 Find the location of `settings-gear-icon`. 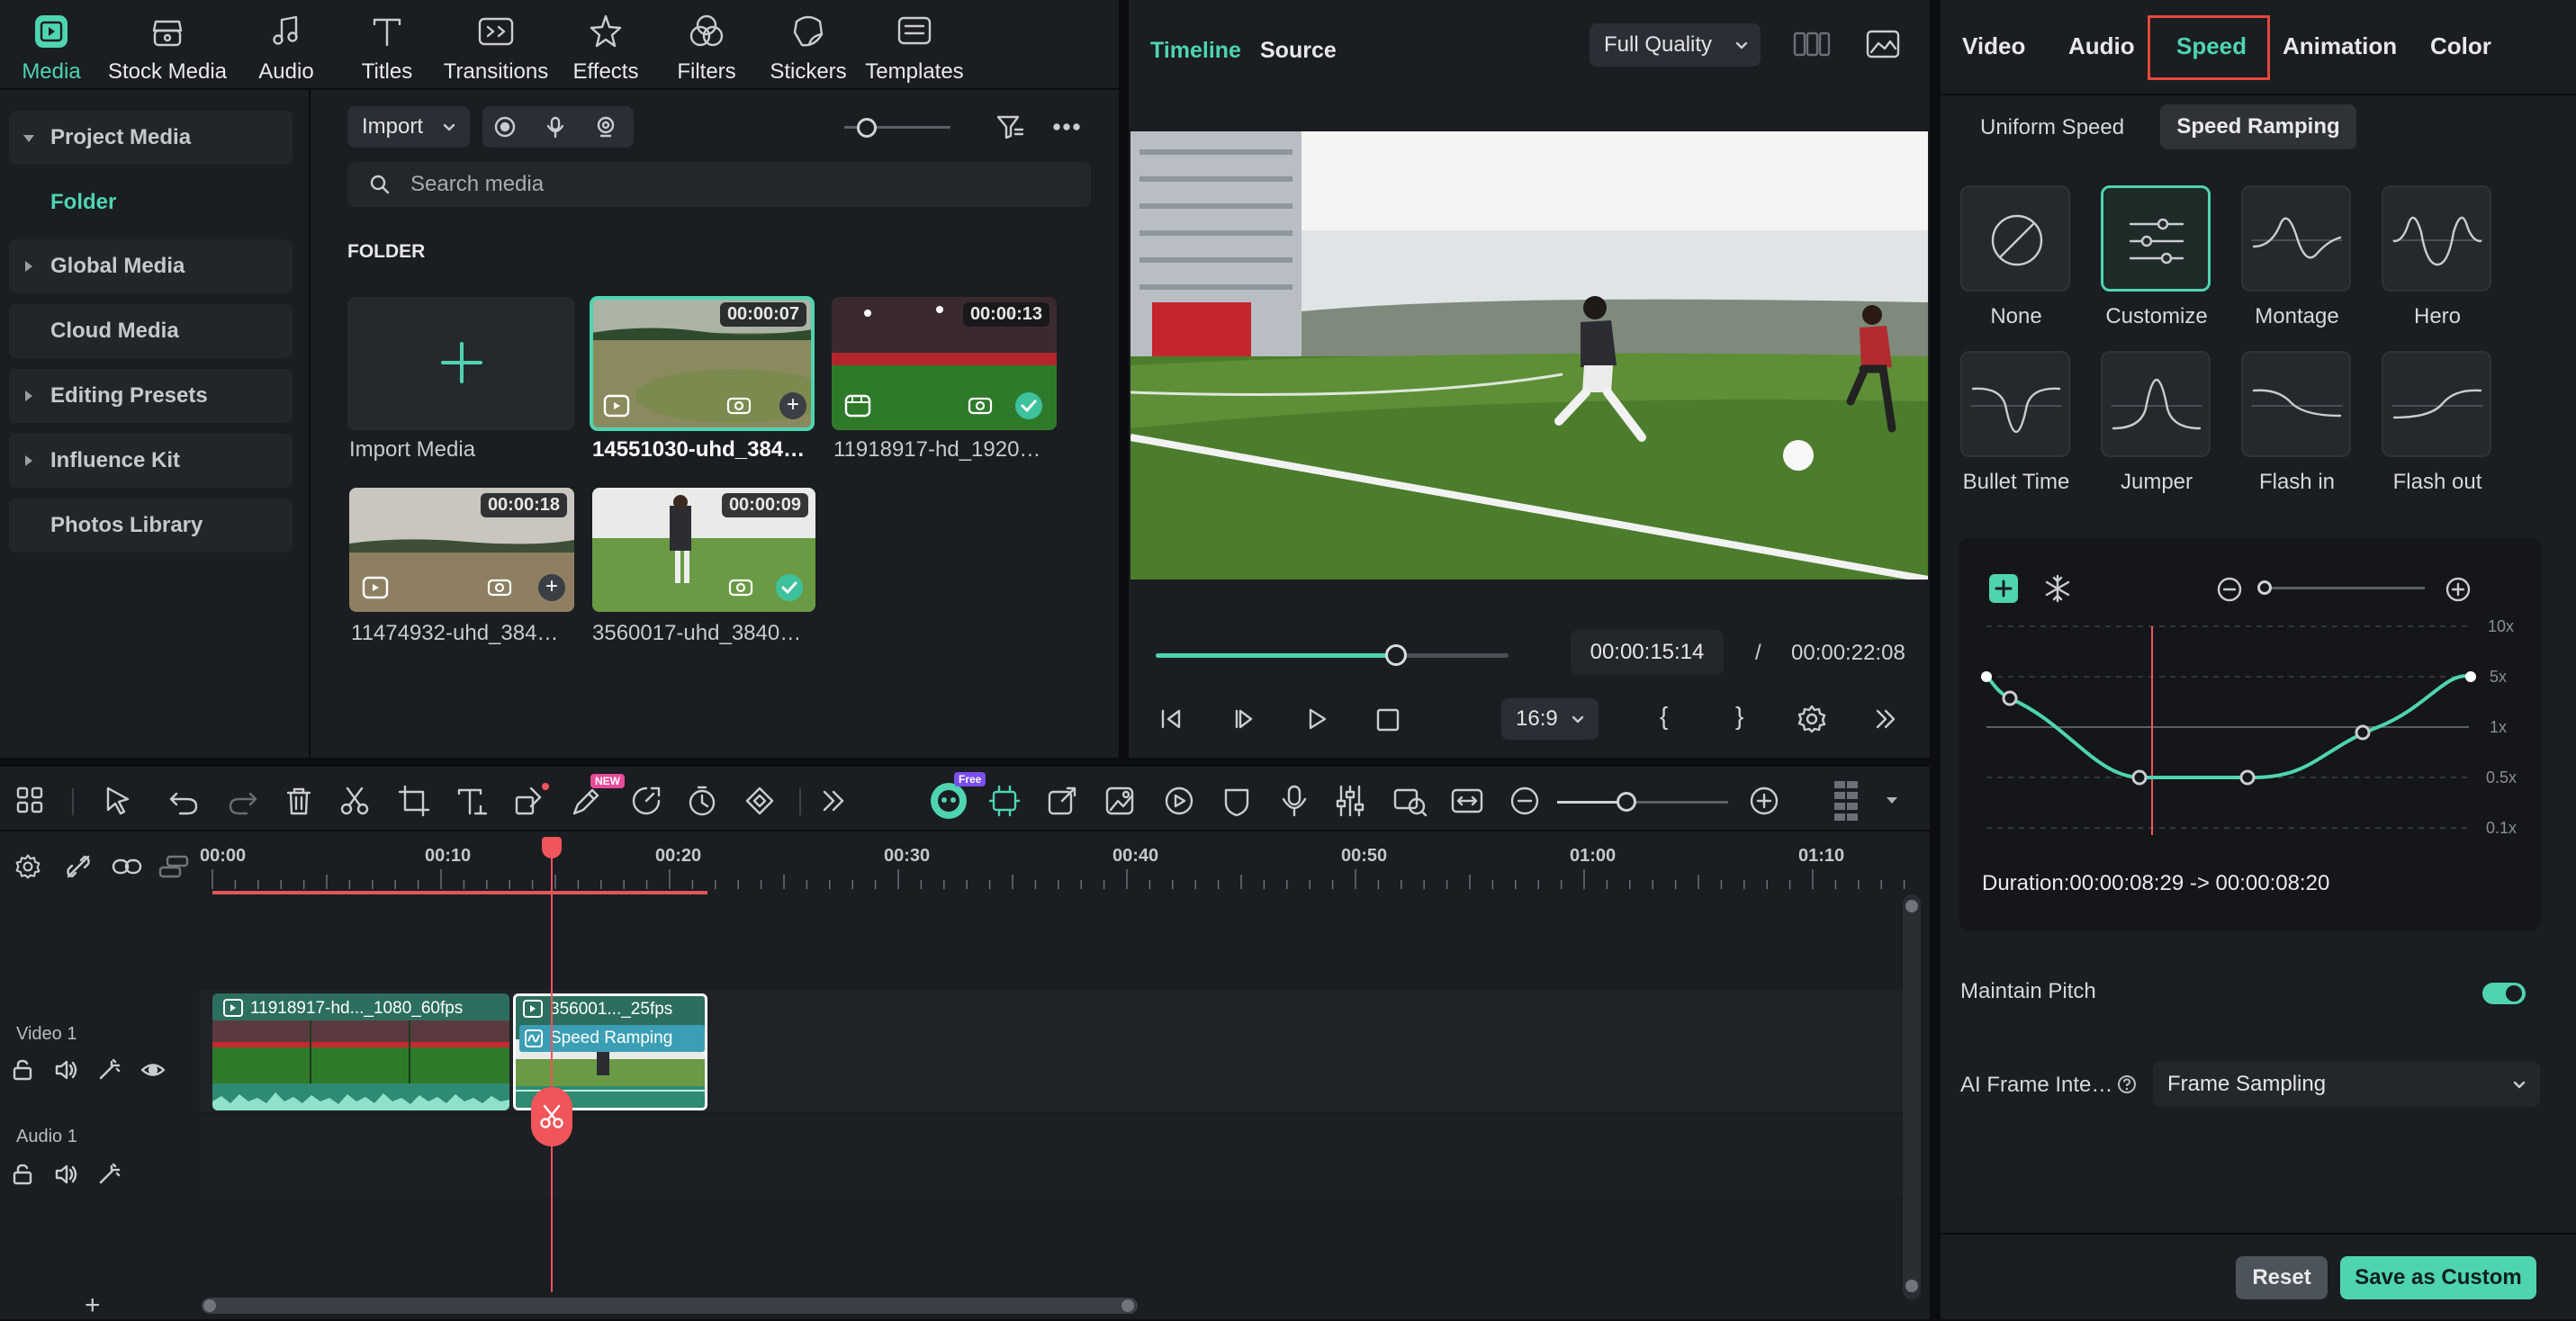

settings-gear-icon is located at coordinates (1812, 719).